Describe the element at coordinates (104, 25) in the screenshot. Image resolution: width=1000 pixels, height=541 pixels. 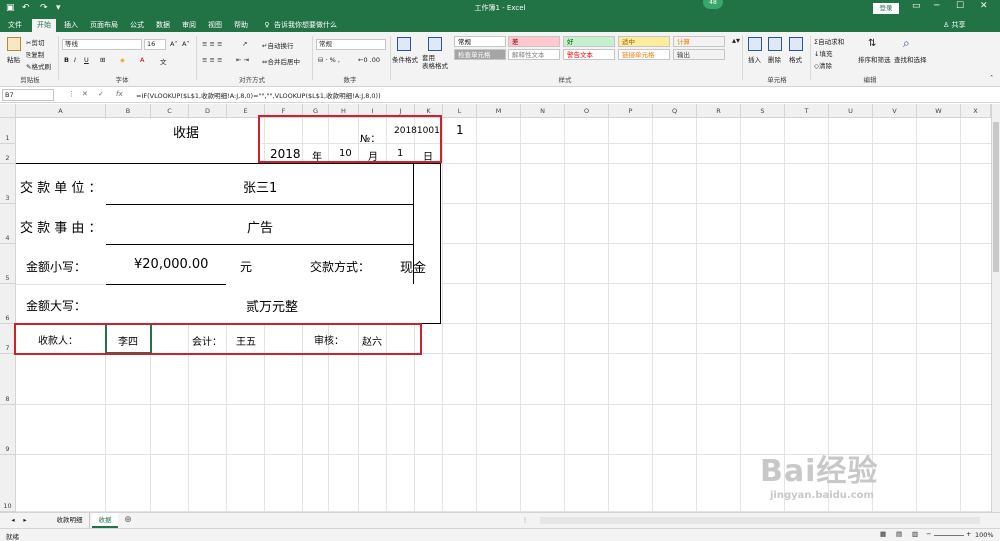
I see `tab-page-layout: 页面布局` at that location.